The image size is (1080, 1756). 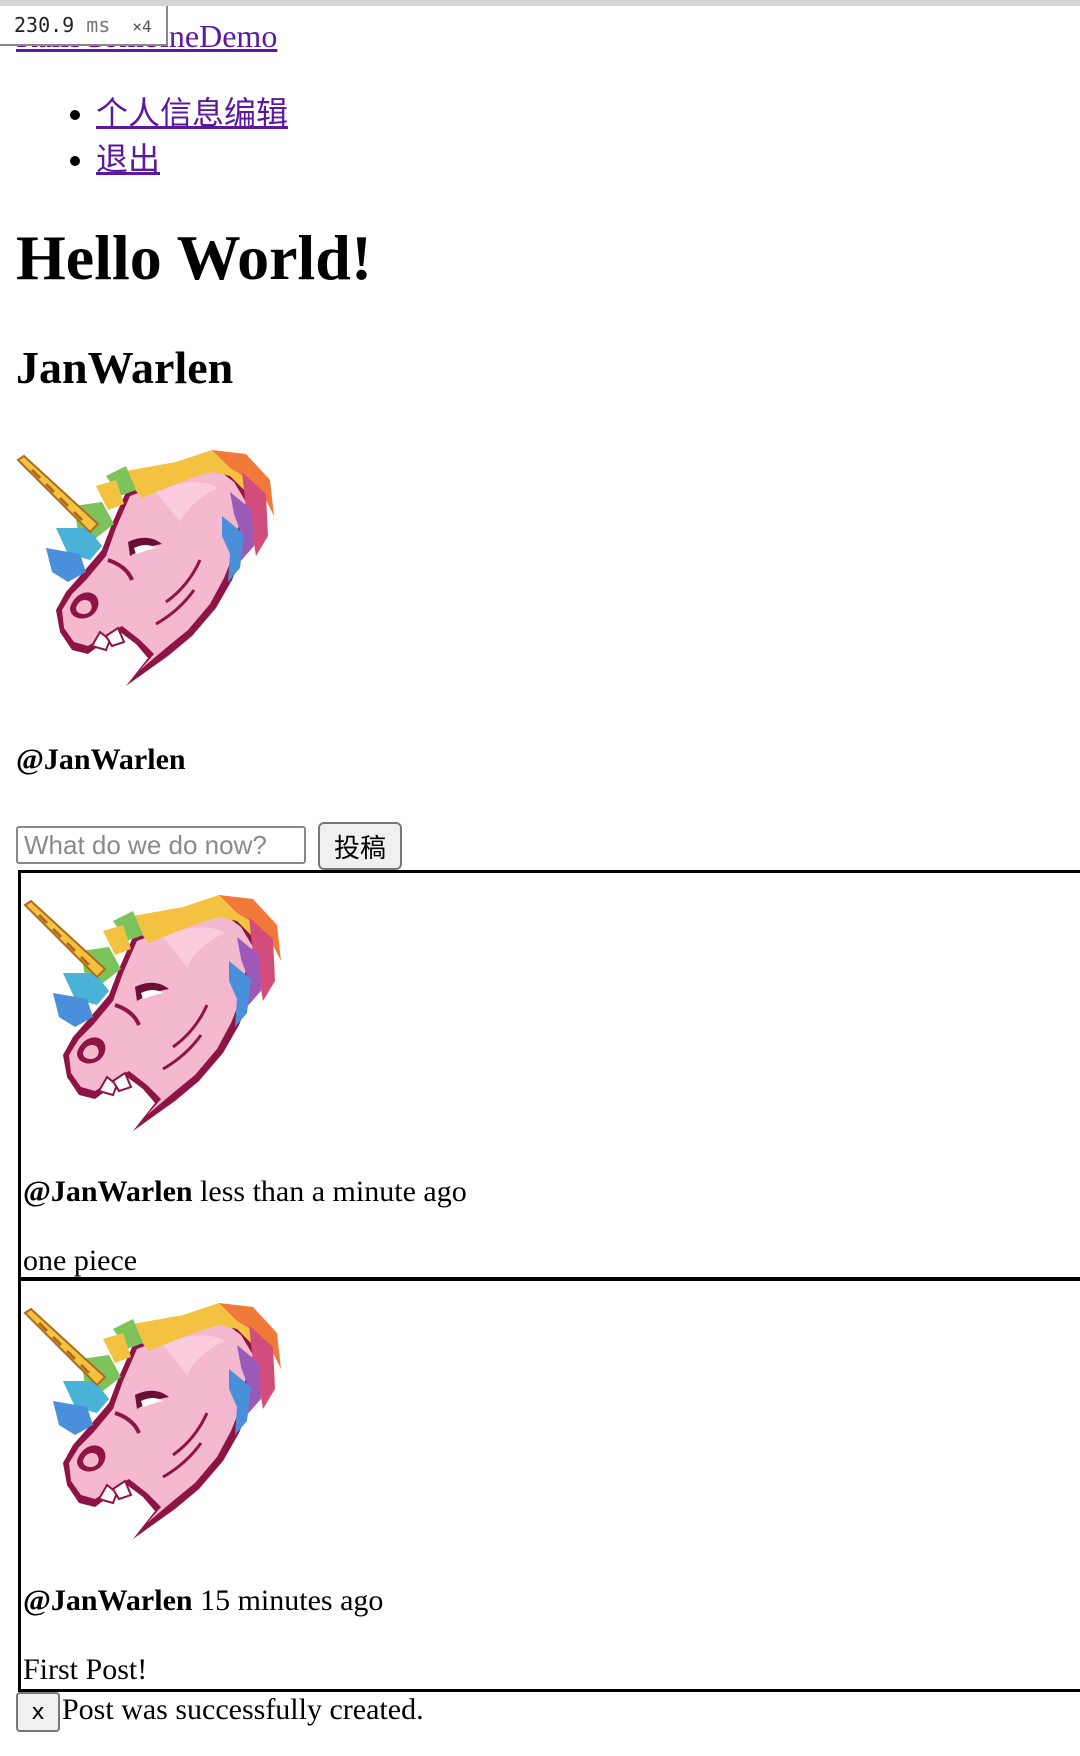 I want to click on profile-username: JanWarlen, so click(x=125, y=367).